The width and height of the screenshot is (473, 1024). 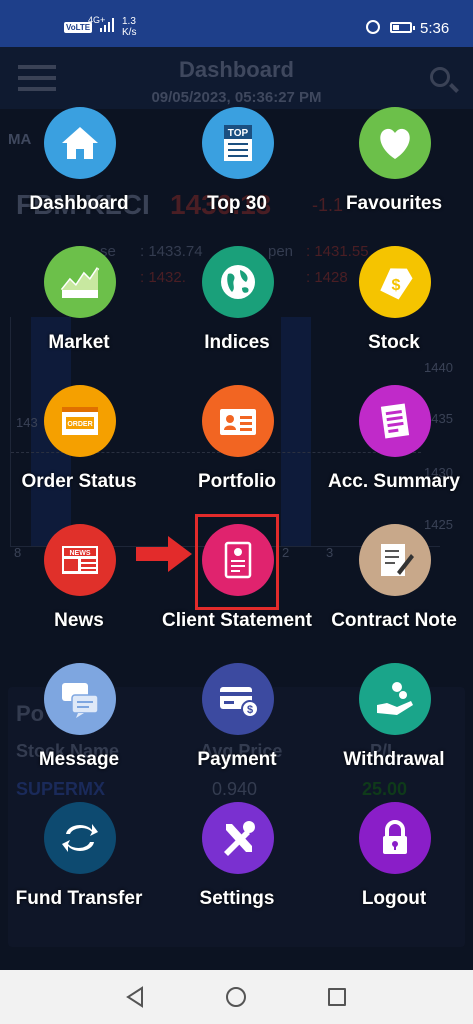 I want to click on menu-label: Fund Transfer, so click(x=79, y=898).